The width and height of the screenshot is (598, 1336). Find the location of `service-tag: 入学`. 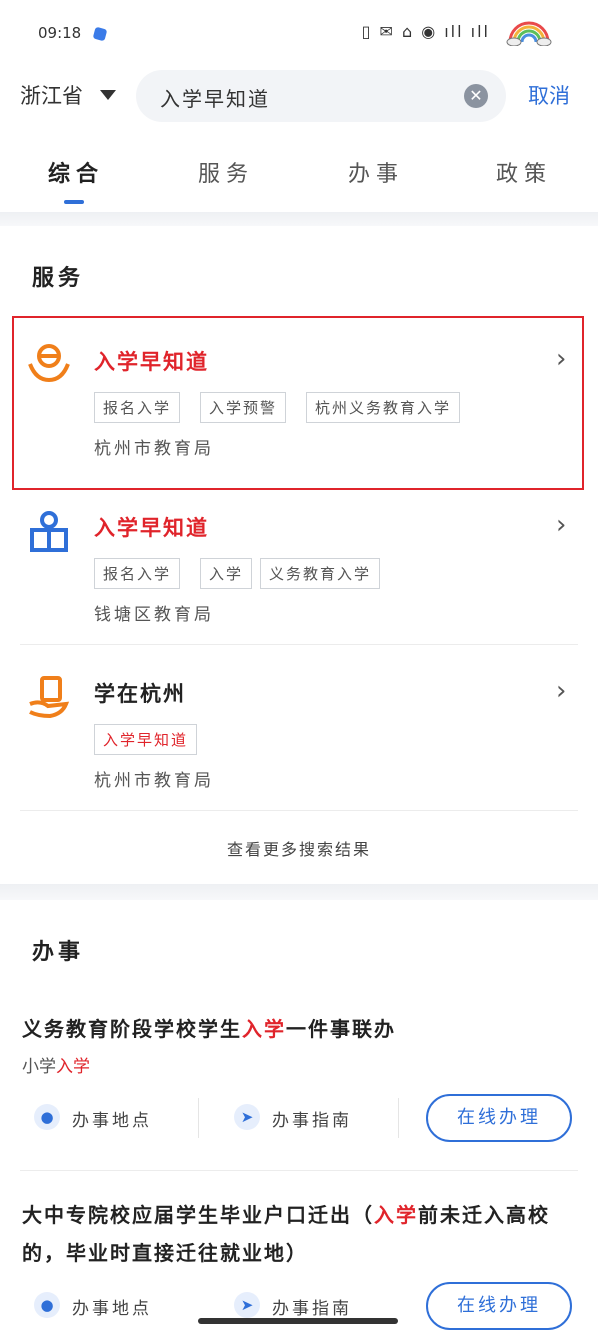

service-tag: 入学 is located at coordinates (226, 573).